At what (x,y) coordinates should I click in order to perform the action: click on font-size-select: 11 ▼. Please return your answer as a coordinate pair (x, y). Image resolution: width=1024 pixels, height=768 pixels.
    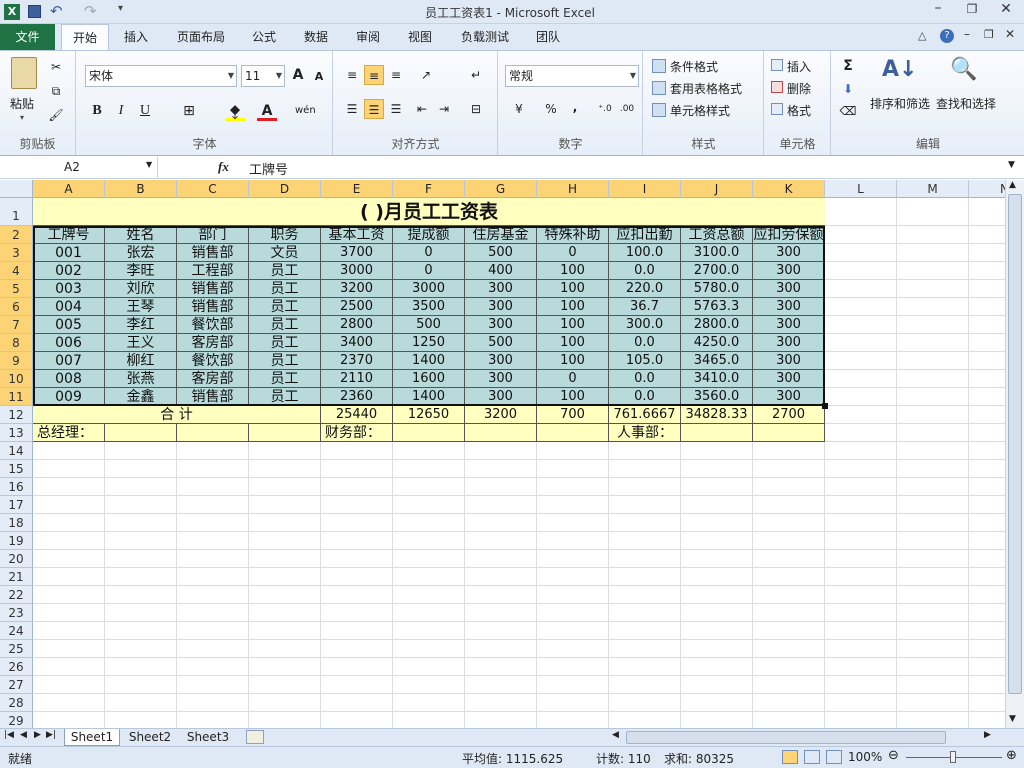
    Looking at the image, I should click on (263, 76).